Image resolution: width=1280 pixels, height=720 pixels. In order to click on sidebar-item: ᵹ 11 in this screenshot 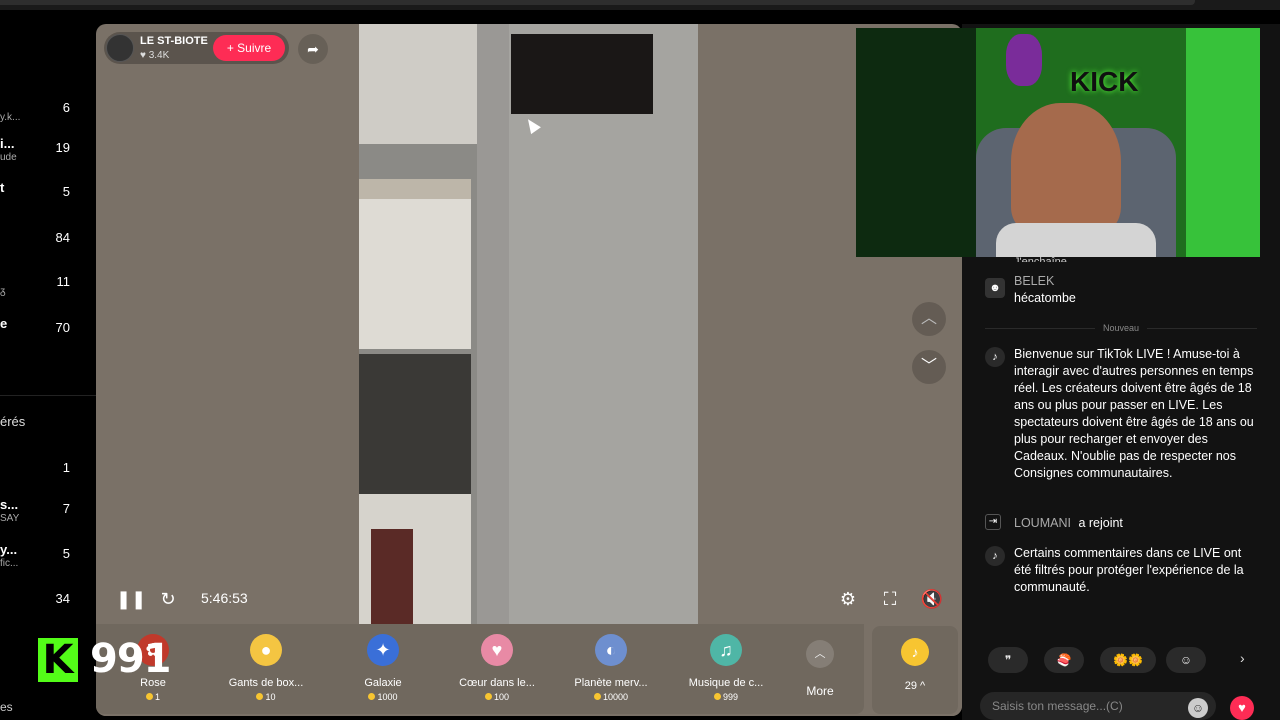, I will do `click(40, 290)`.